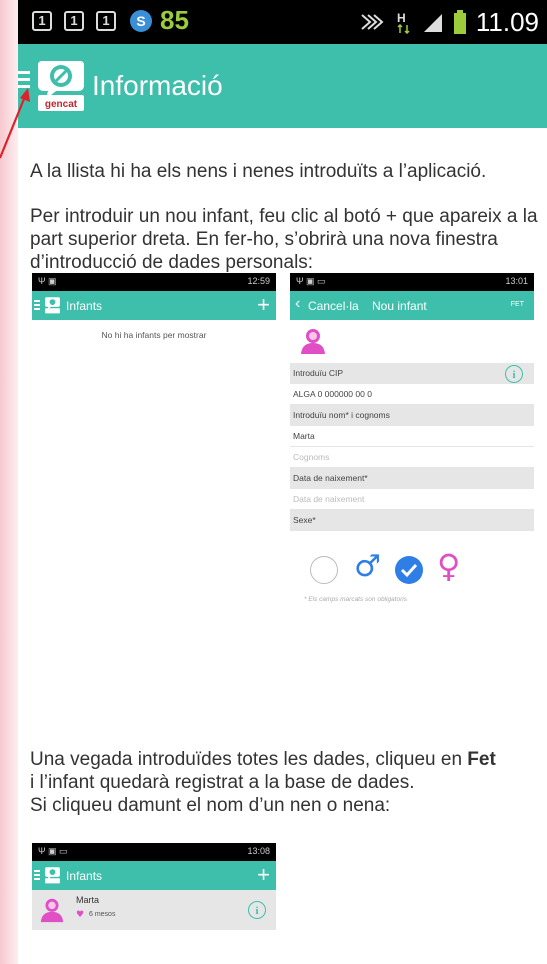  I want to click on battery-icon, so click(459, 22).